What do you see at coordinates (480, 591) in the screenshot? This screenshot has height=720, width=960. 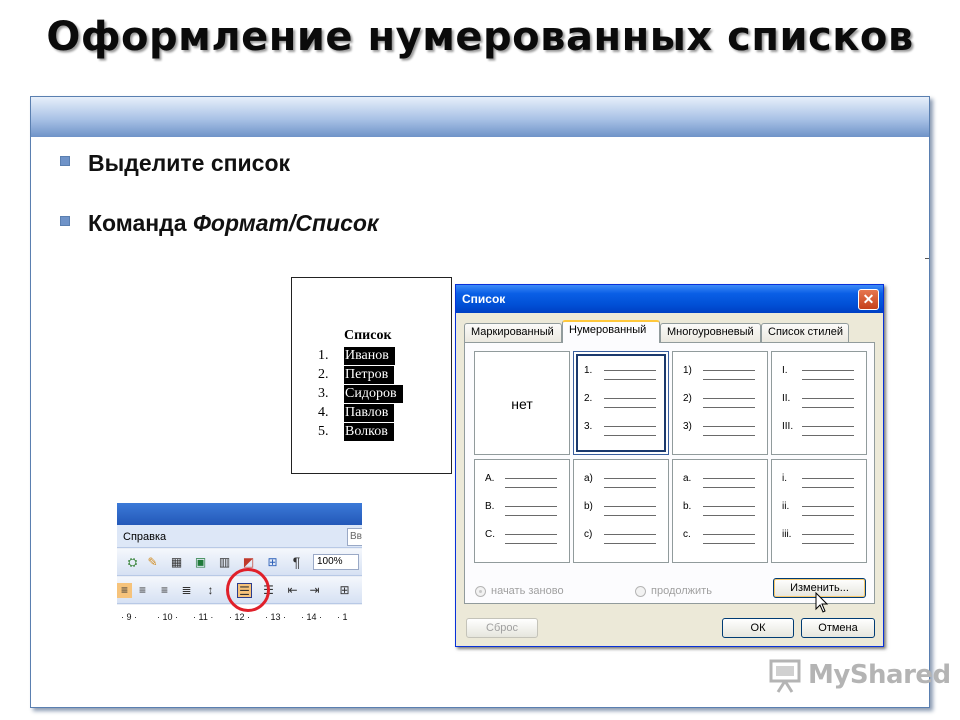 I see `radio-restart` at bounding box center [480, 591].